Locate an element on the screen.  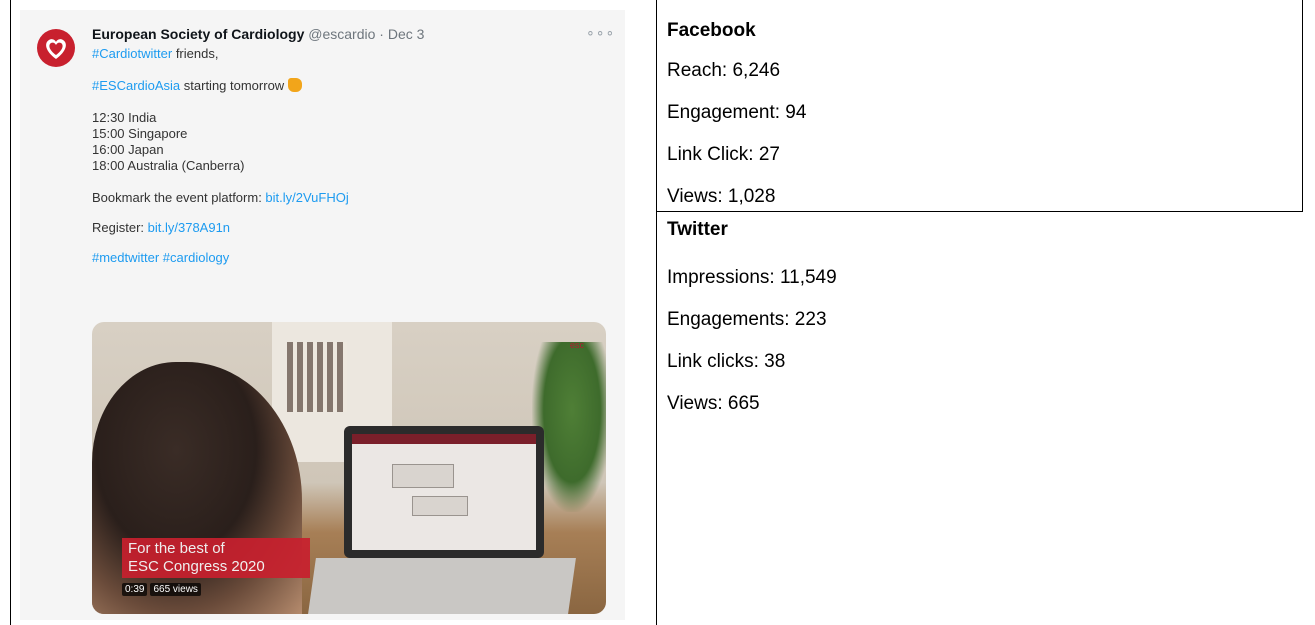
twitter-engagements: Engagements: 223 is located at coordinates (747, 319).